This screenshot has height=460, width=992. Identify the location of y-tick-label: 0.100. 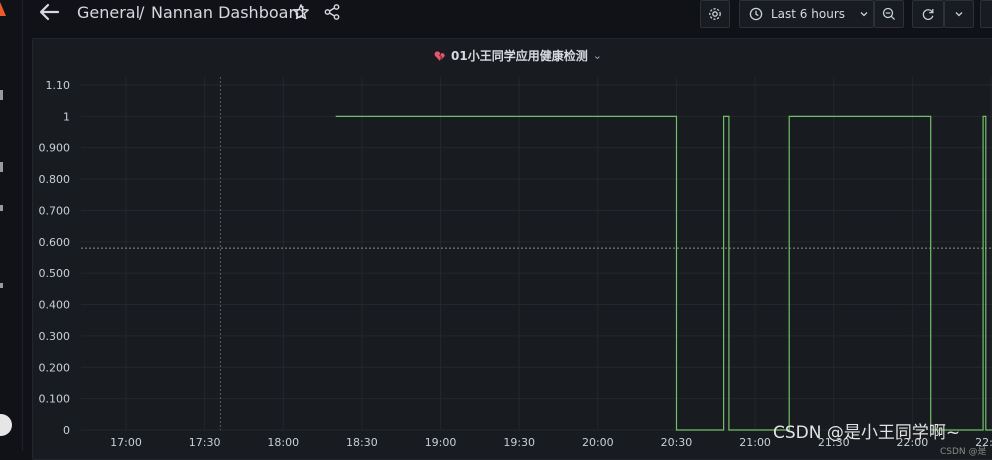
(55, 399).